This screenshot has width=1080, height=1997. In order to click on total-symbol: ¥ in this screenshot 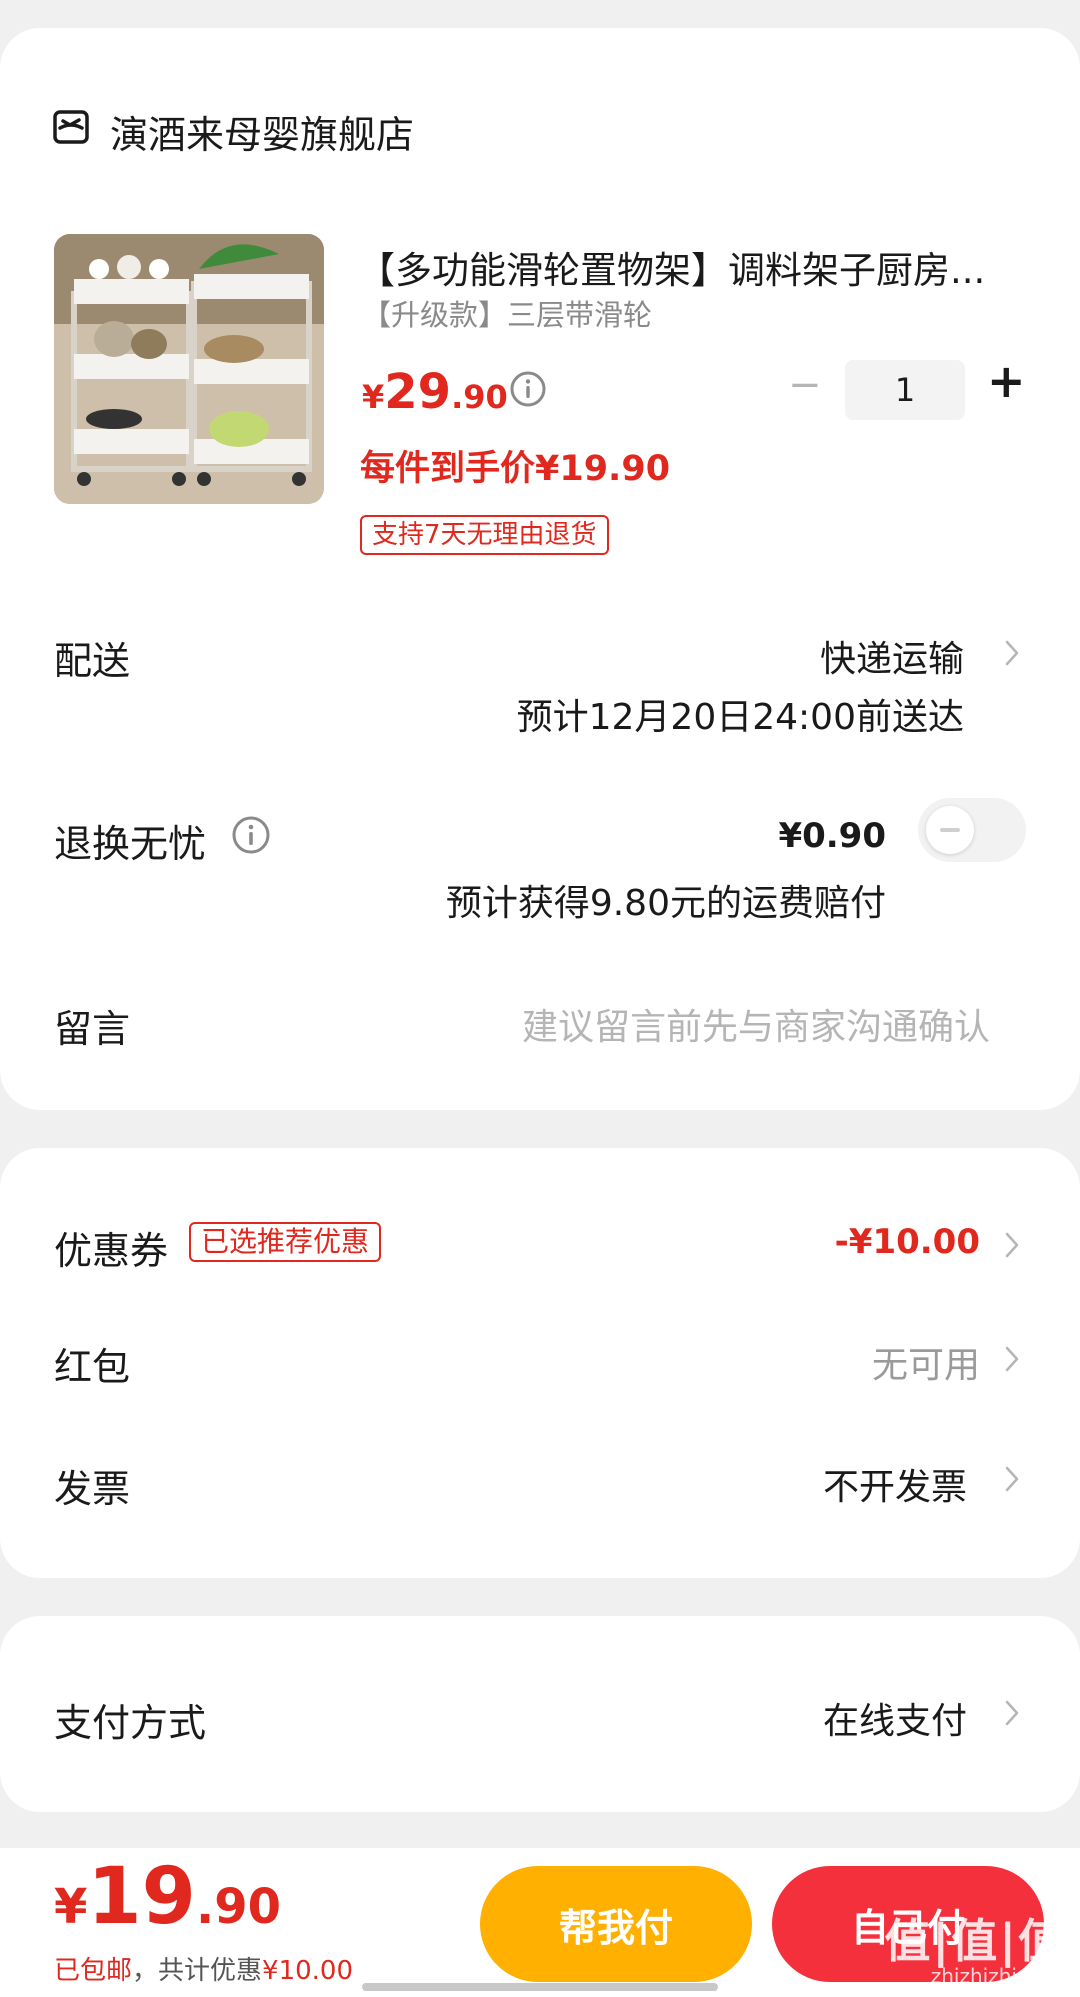, I will do `click(71, 1907)`.